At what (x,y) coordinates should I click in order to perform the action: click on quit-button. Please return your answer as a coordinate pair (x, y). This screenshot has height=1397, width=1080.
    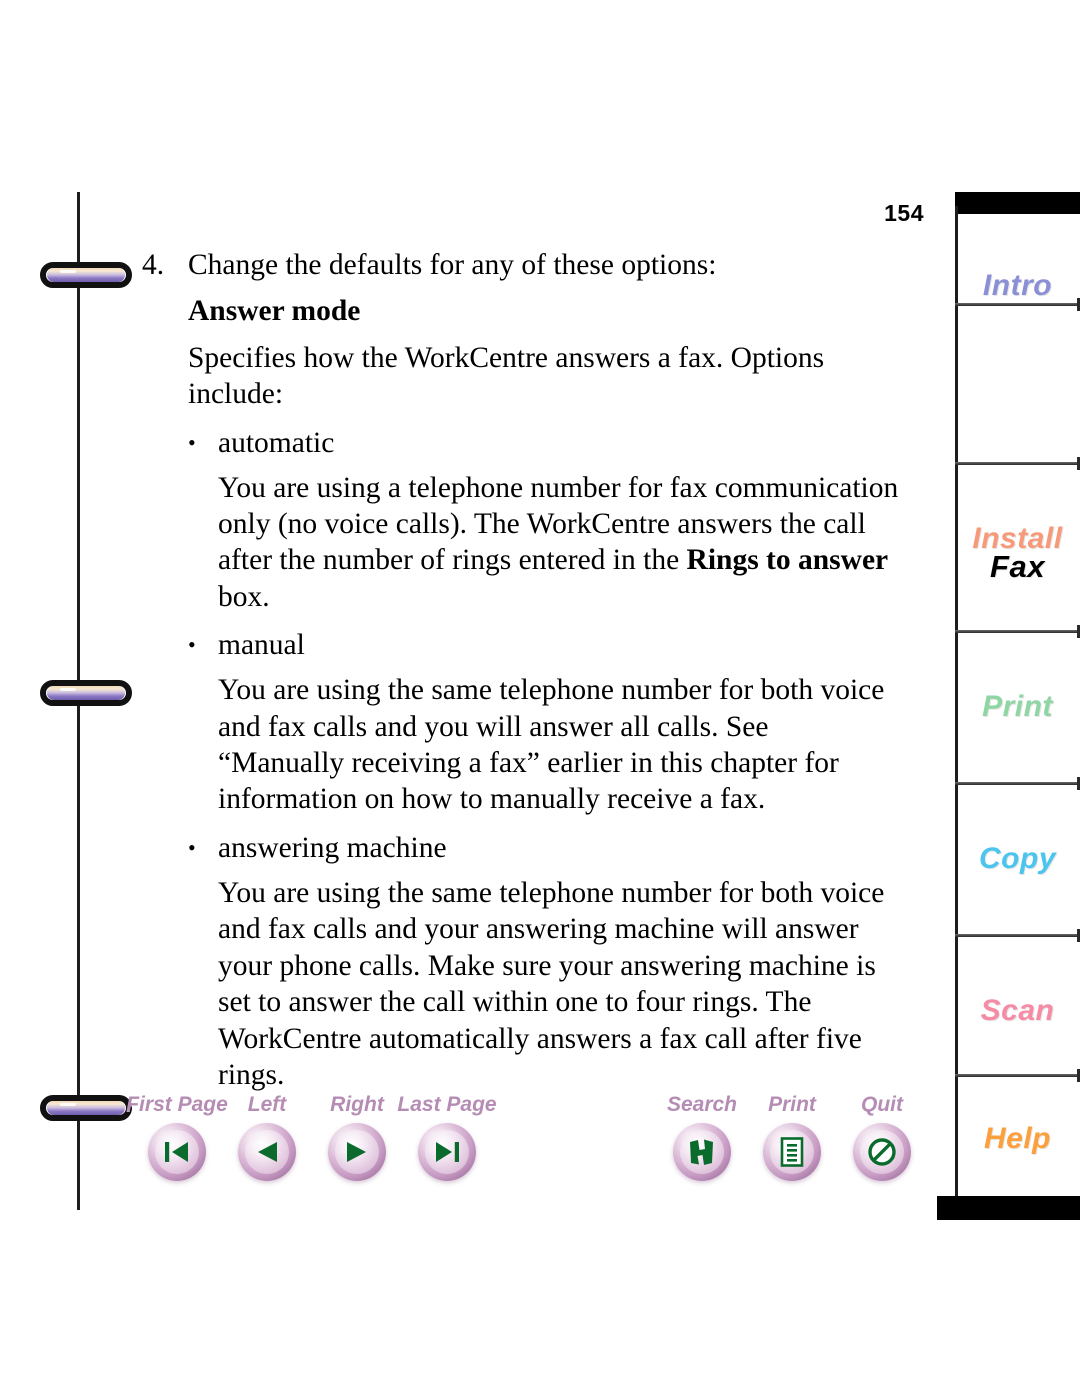
    Looking at the image, I should click on (882, 1152).